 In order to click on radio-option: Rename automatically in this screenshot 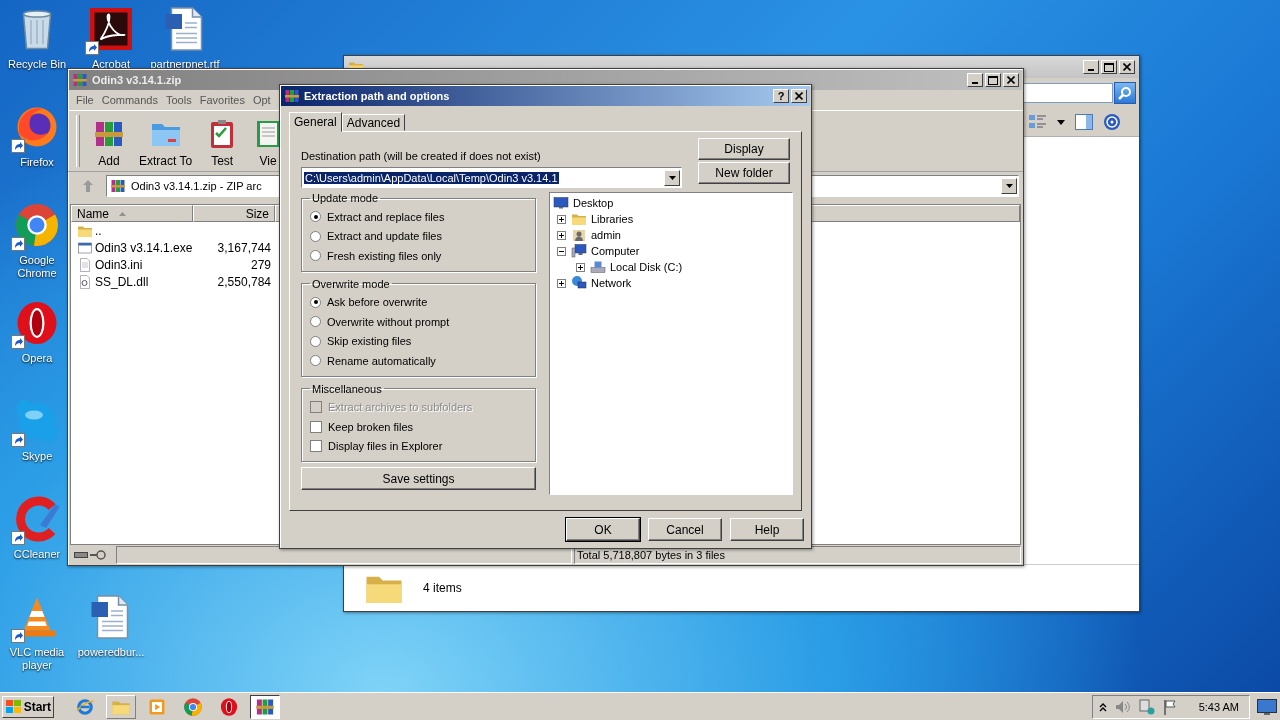, I will do `click(418, 361)`.